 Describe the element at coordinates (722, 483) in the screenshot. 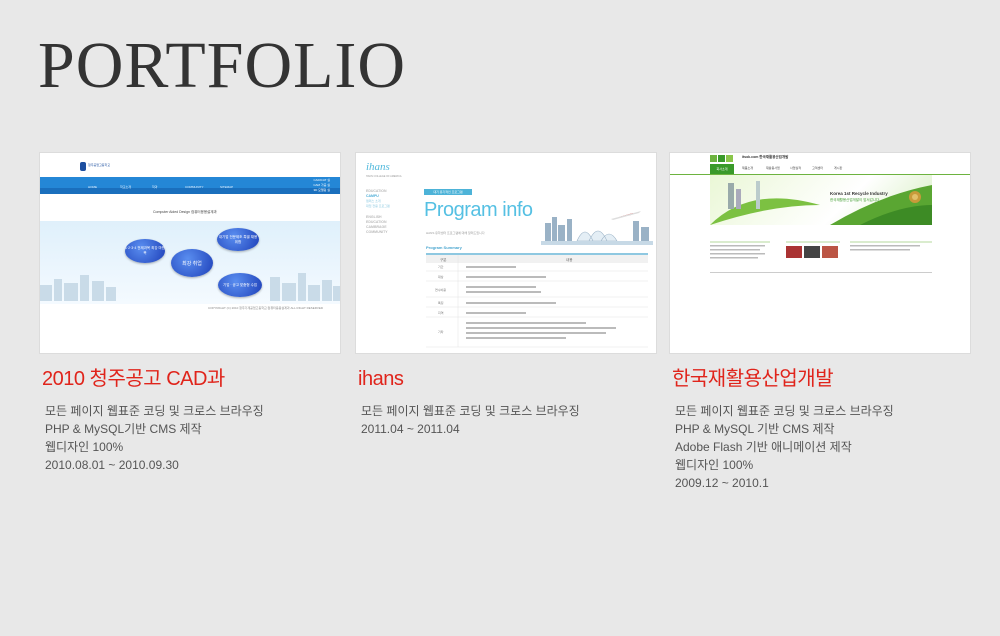

I see `card-date: 2009.12 ~ 2010.1` at that location.